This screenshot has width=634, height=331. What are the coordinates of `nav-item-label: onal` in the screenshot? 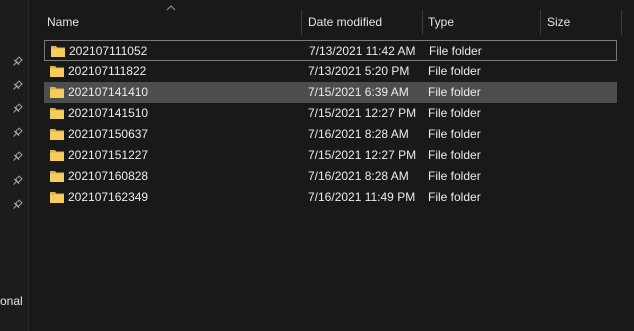 It's located at (11, 301).